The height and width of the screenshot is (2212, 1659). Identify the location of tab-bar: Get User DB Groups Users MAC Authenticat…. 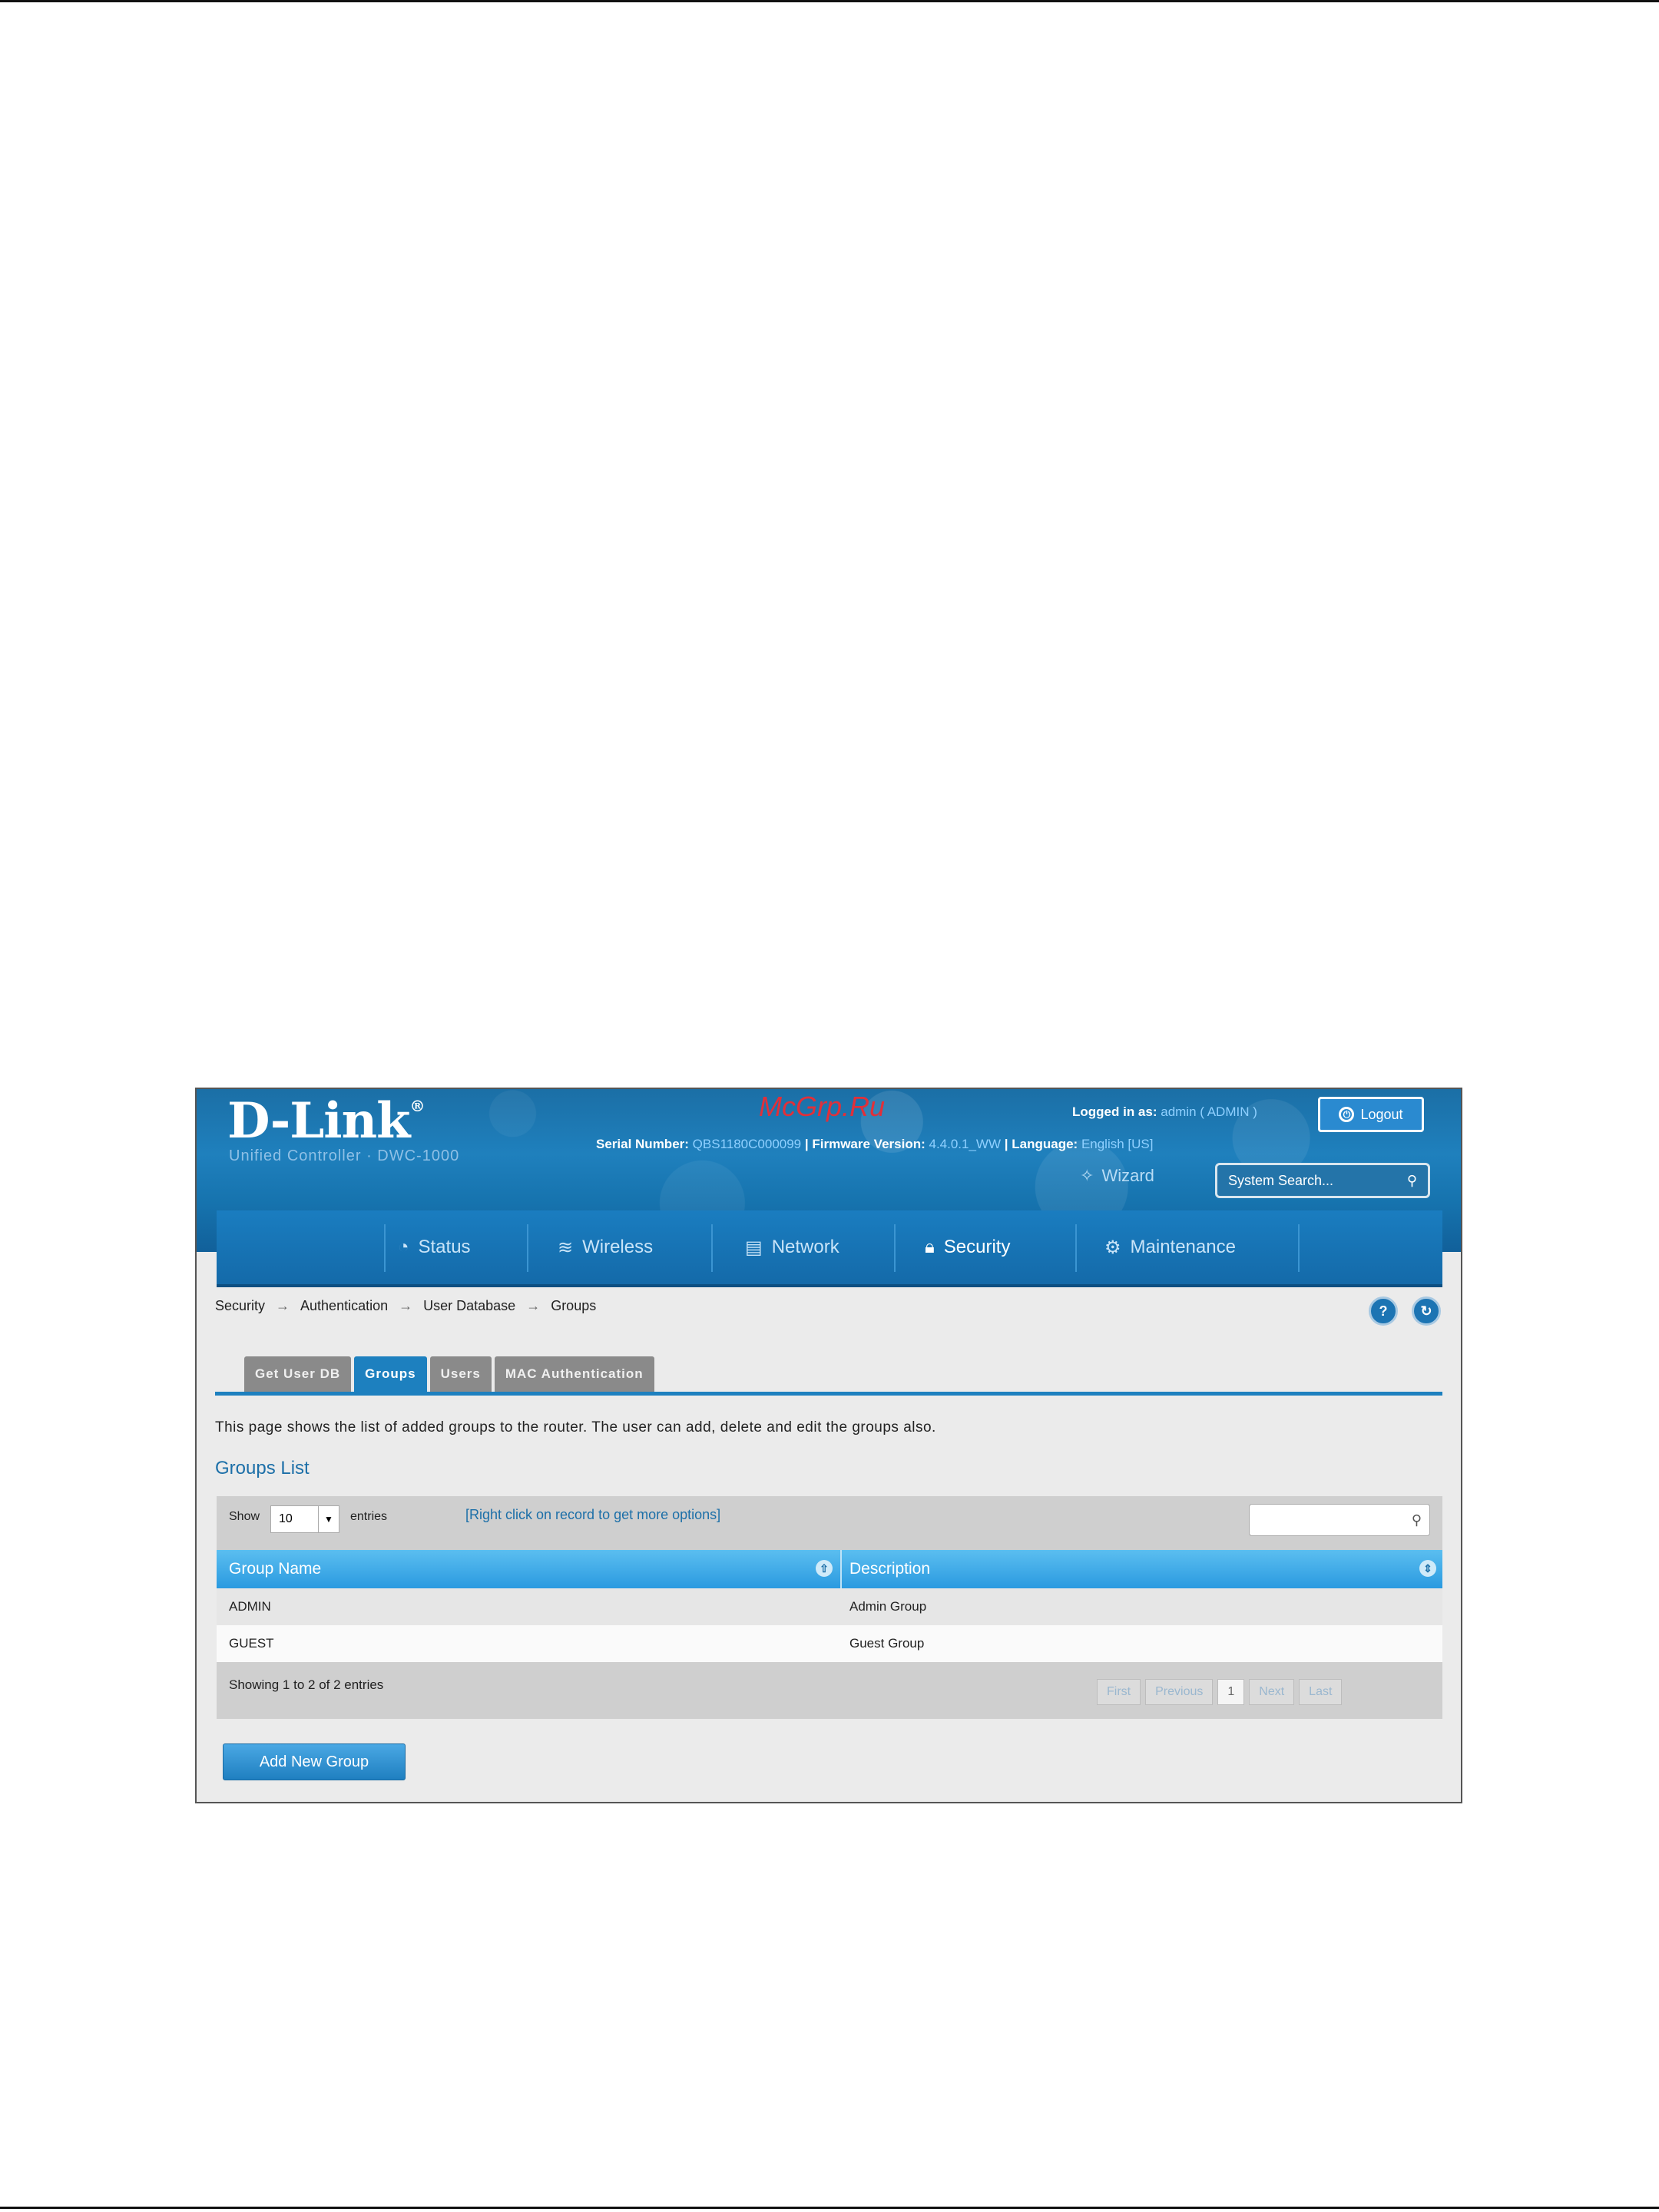
(449, 1374).